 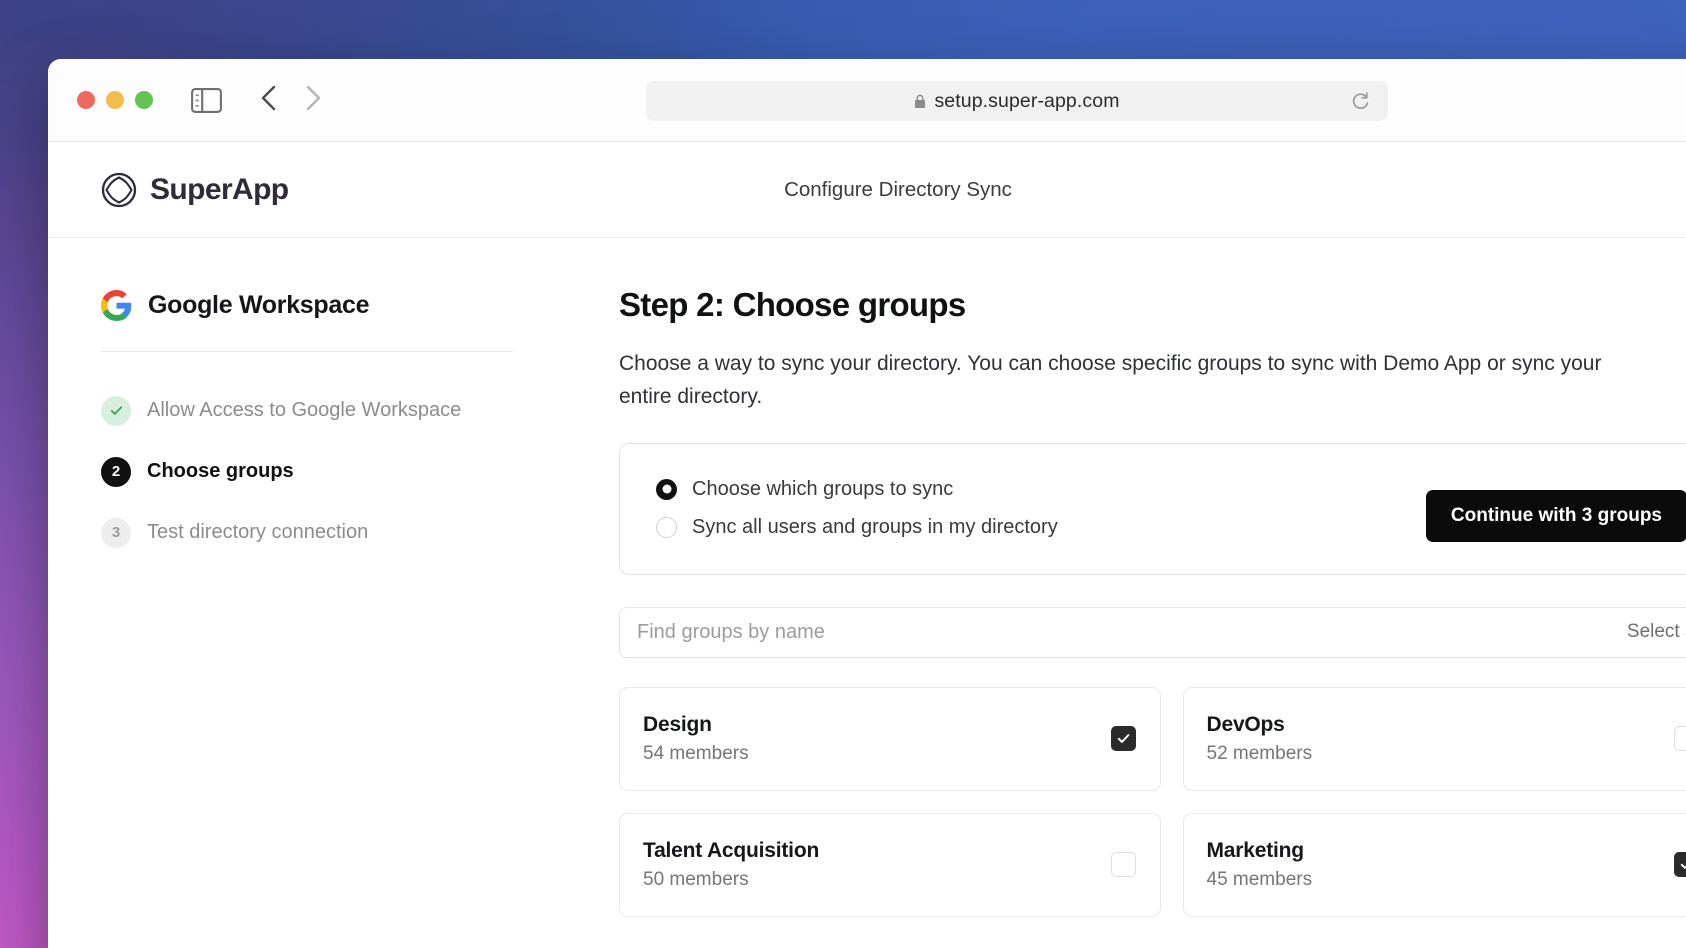 I want to click on address-bar: setup.super-app.com, so click(x=1017, y=101).